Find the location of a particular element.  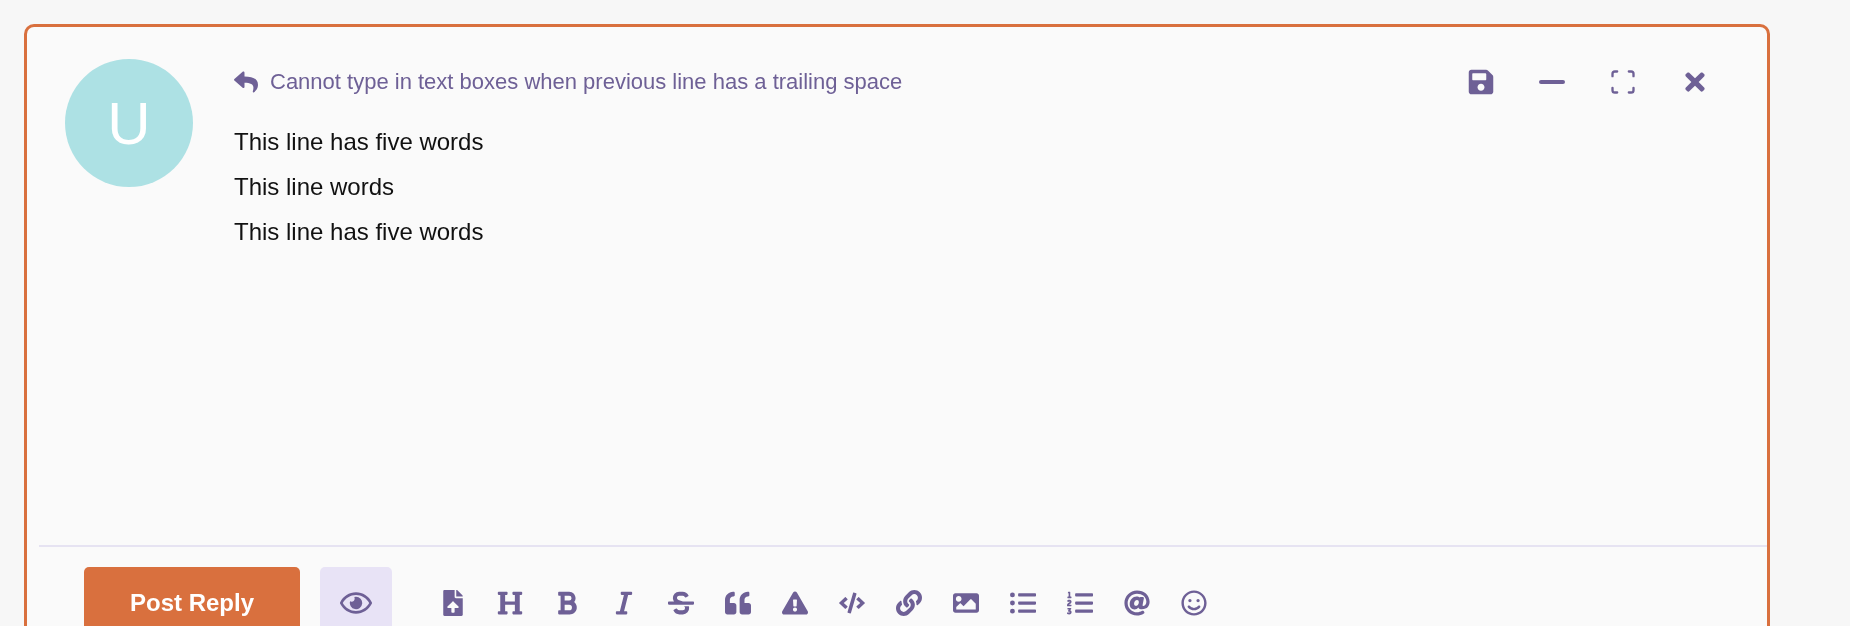

user-avatar: U is located at coordinates (129, 123).